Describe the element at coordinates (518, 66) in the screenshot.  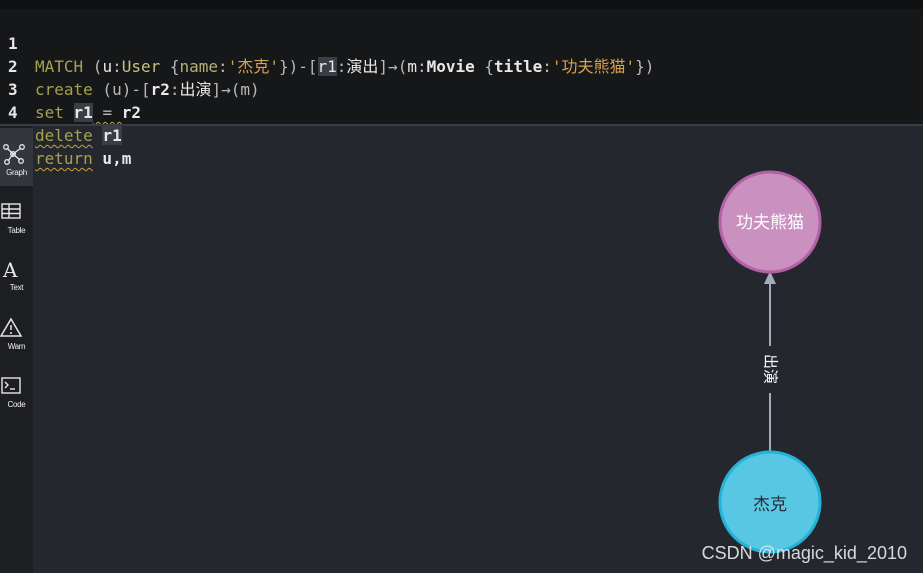
I see `property-key: title` at that location.